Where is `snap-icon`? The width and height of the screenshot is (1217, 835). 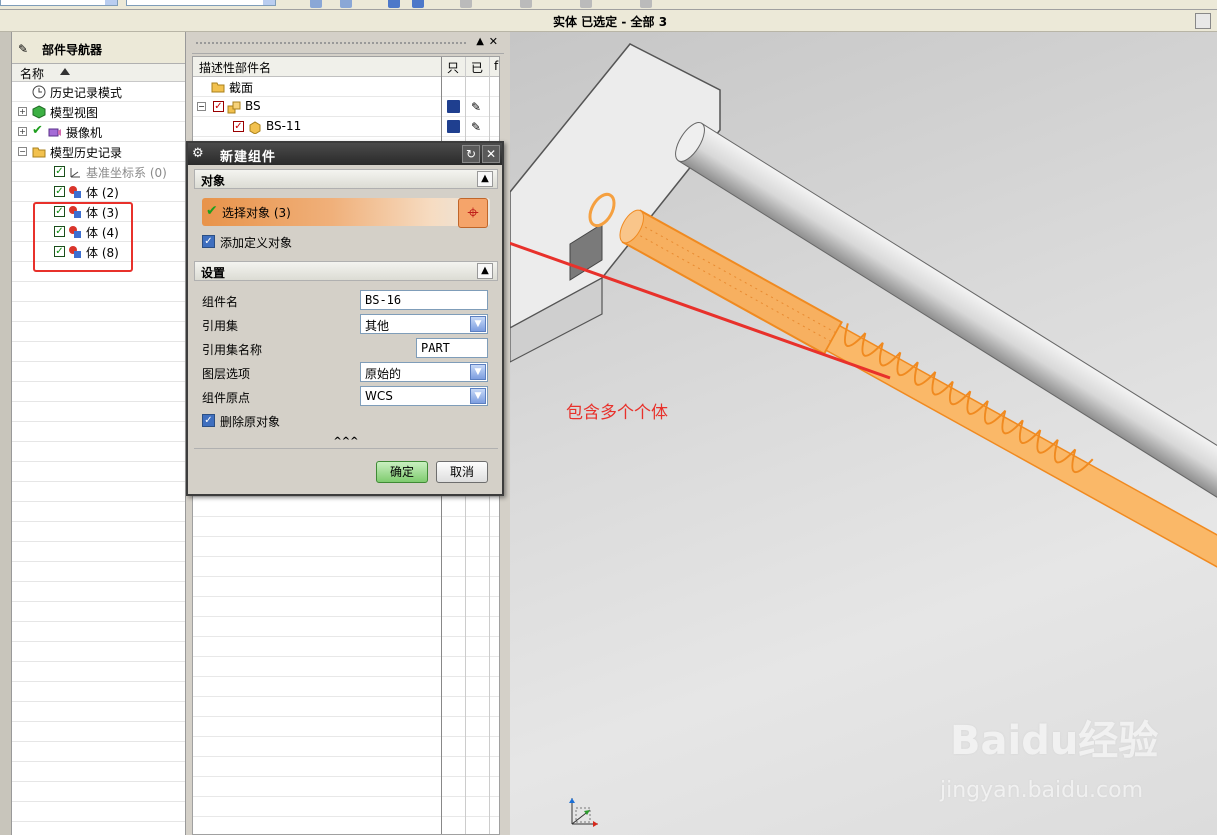
snap-icon is located at coordinates (346, 4).